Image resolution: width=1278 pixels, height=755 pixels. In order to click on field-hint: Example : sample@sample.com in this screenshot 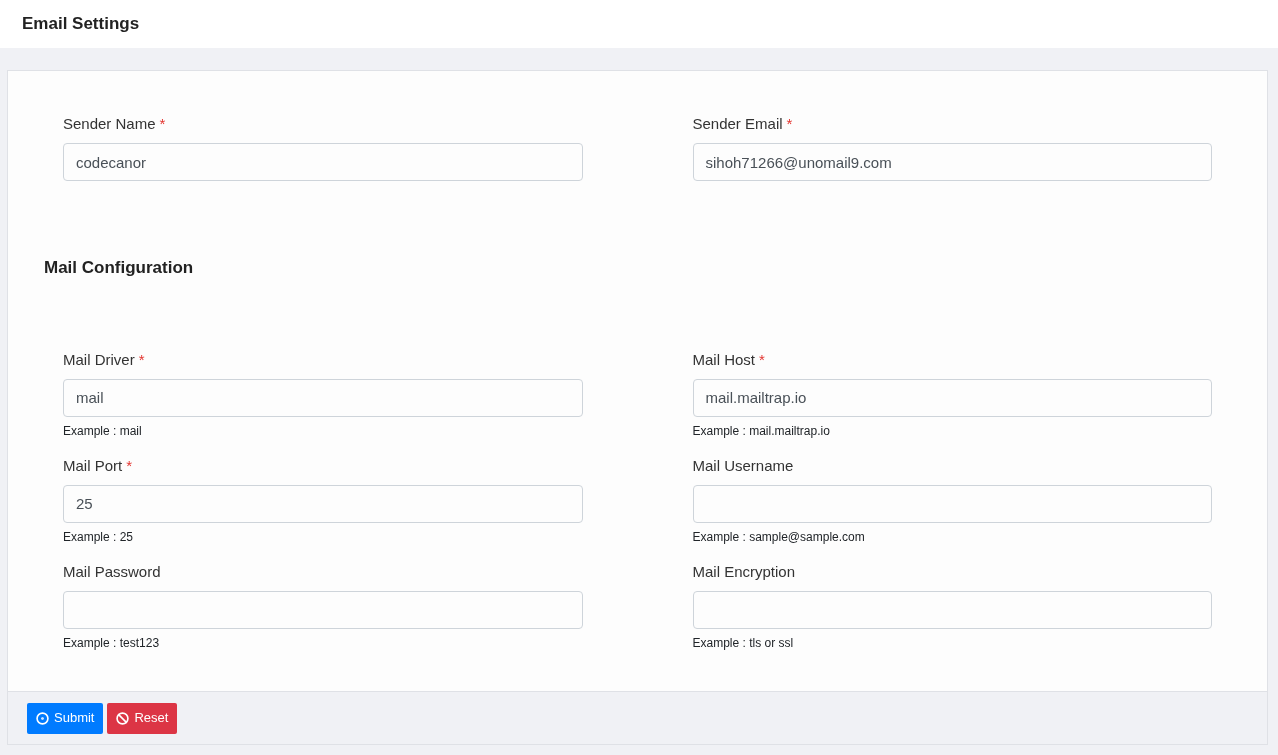, I will do `click(779, 536)`.